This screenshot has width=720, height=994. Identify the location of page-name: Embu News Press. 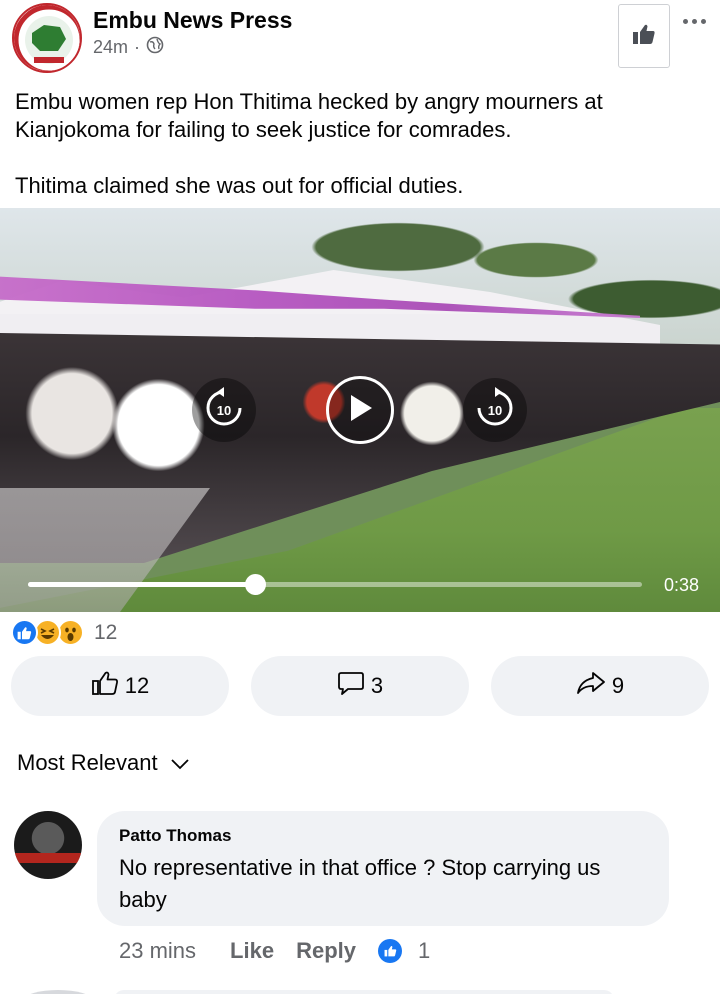
(192, 20).